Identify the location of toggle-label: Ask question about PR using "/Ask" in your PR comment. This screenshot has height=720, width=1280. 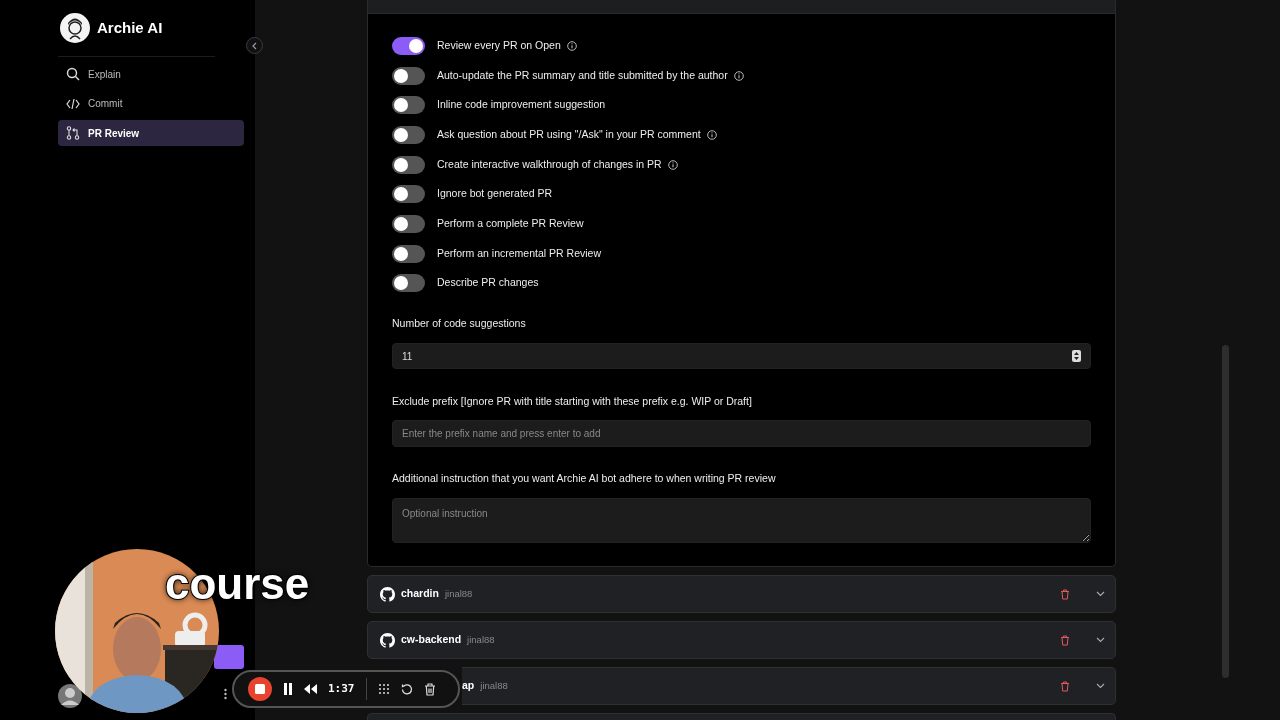
(569, 135).